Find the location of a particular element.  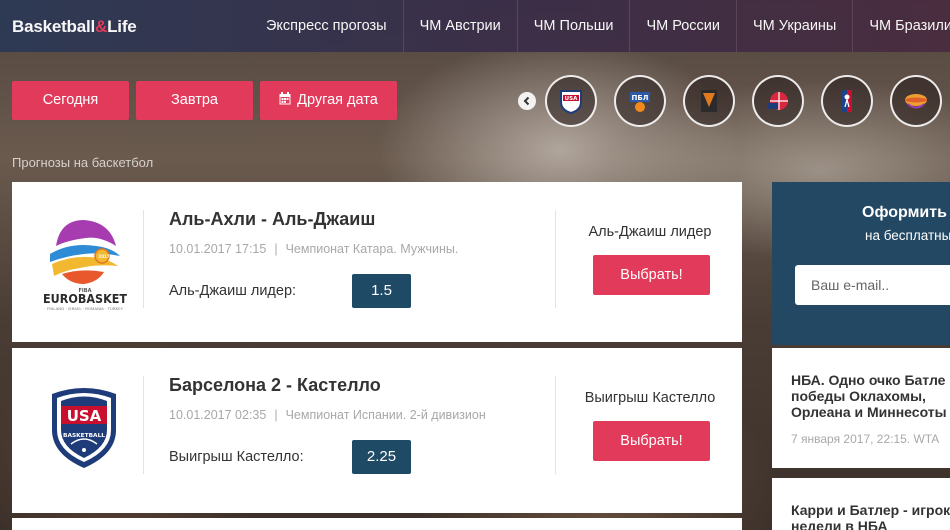

nav-item-brazil: ЧМ Бразилии is located at coordinates (901, 26).